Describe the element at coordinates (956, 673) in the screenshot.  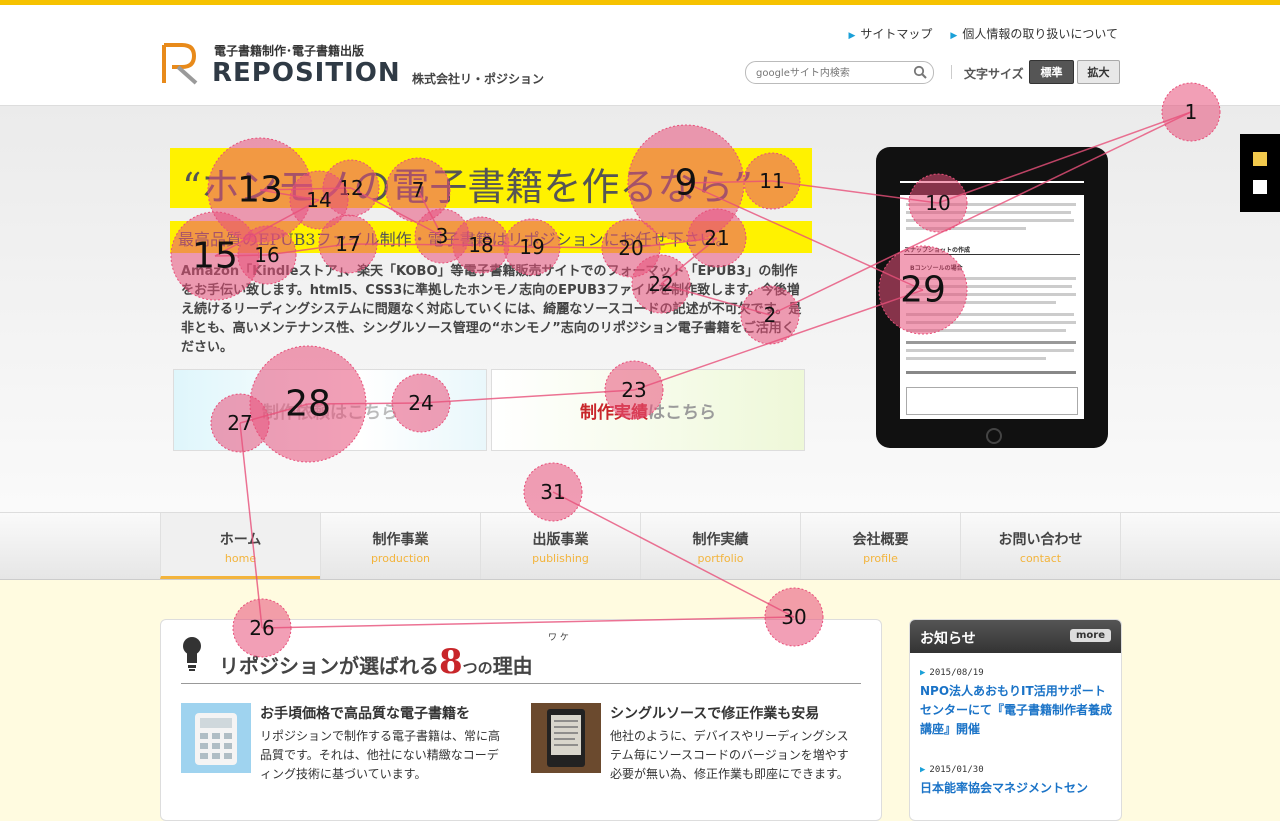
I see `news-date-text: 2015/08/19` at that location.